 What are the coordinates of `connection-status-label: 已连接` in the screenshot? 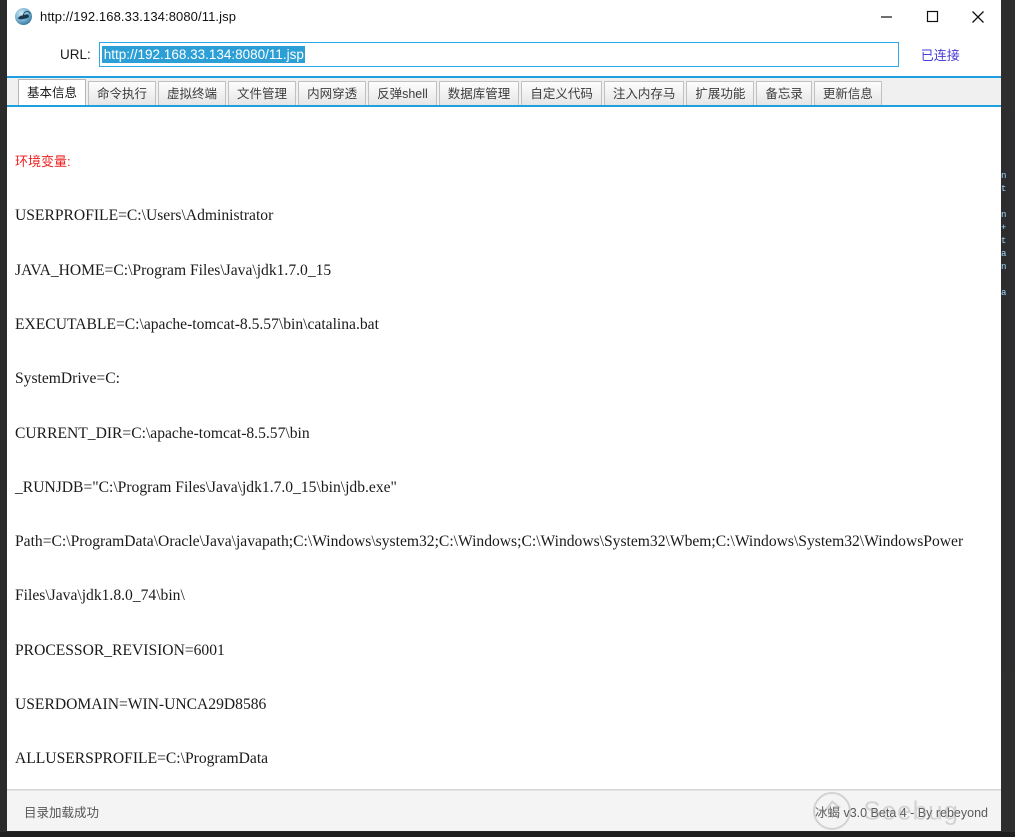 It's located at (940, 55).